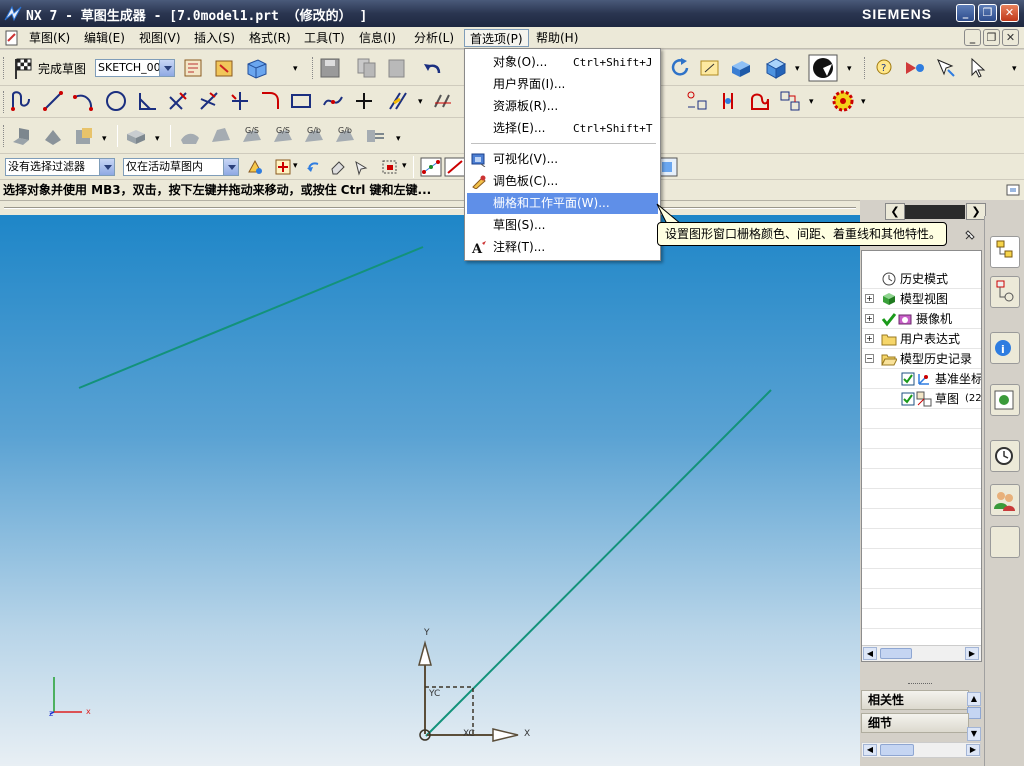 The image size is (1024, 766). What do you see at coordinates (345, 136) in the screenshot?
I see `g3-surface-icon: G/b` at bounding box center [345, 136].